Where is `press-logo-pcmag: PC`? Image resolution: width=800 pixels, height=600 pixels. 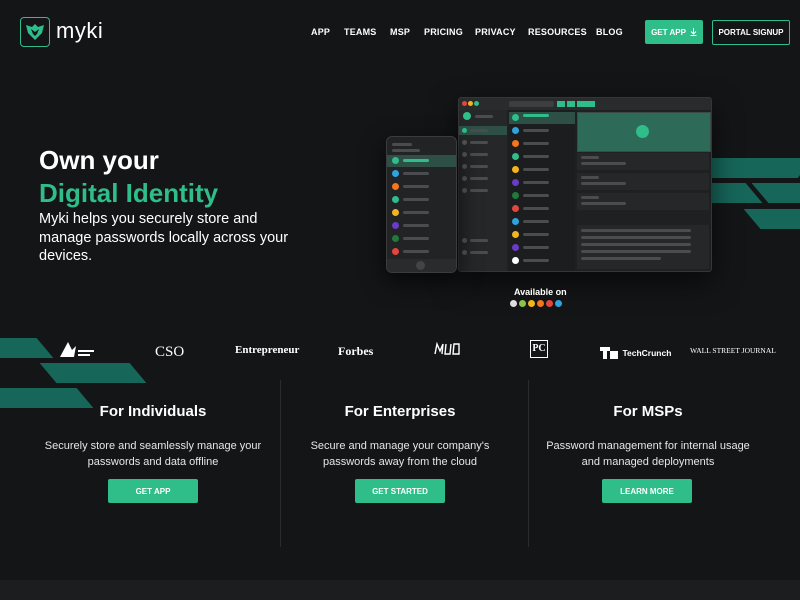
press-logo-pcmag: PC is located at coordinates (539, 349).